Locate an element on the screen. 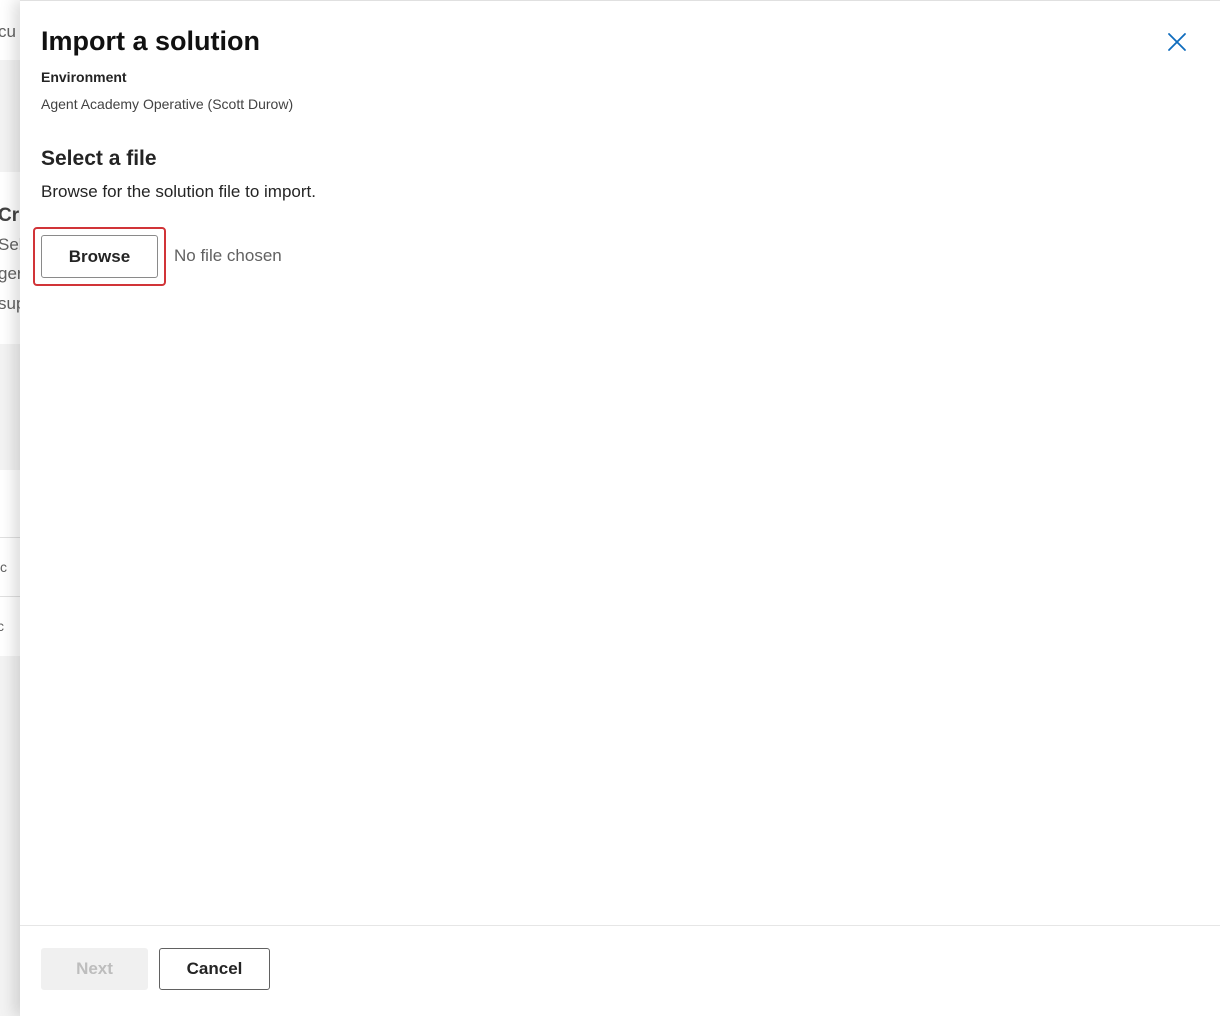  panel-title: Import a solution is located at coordinates (150, 41).